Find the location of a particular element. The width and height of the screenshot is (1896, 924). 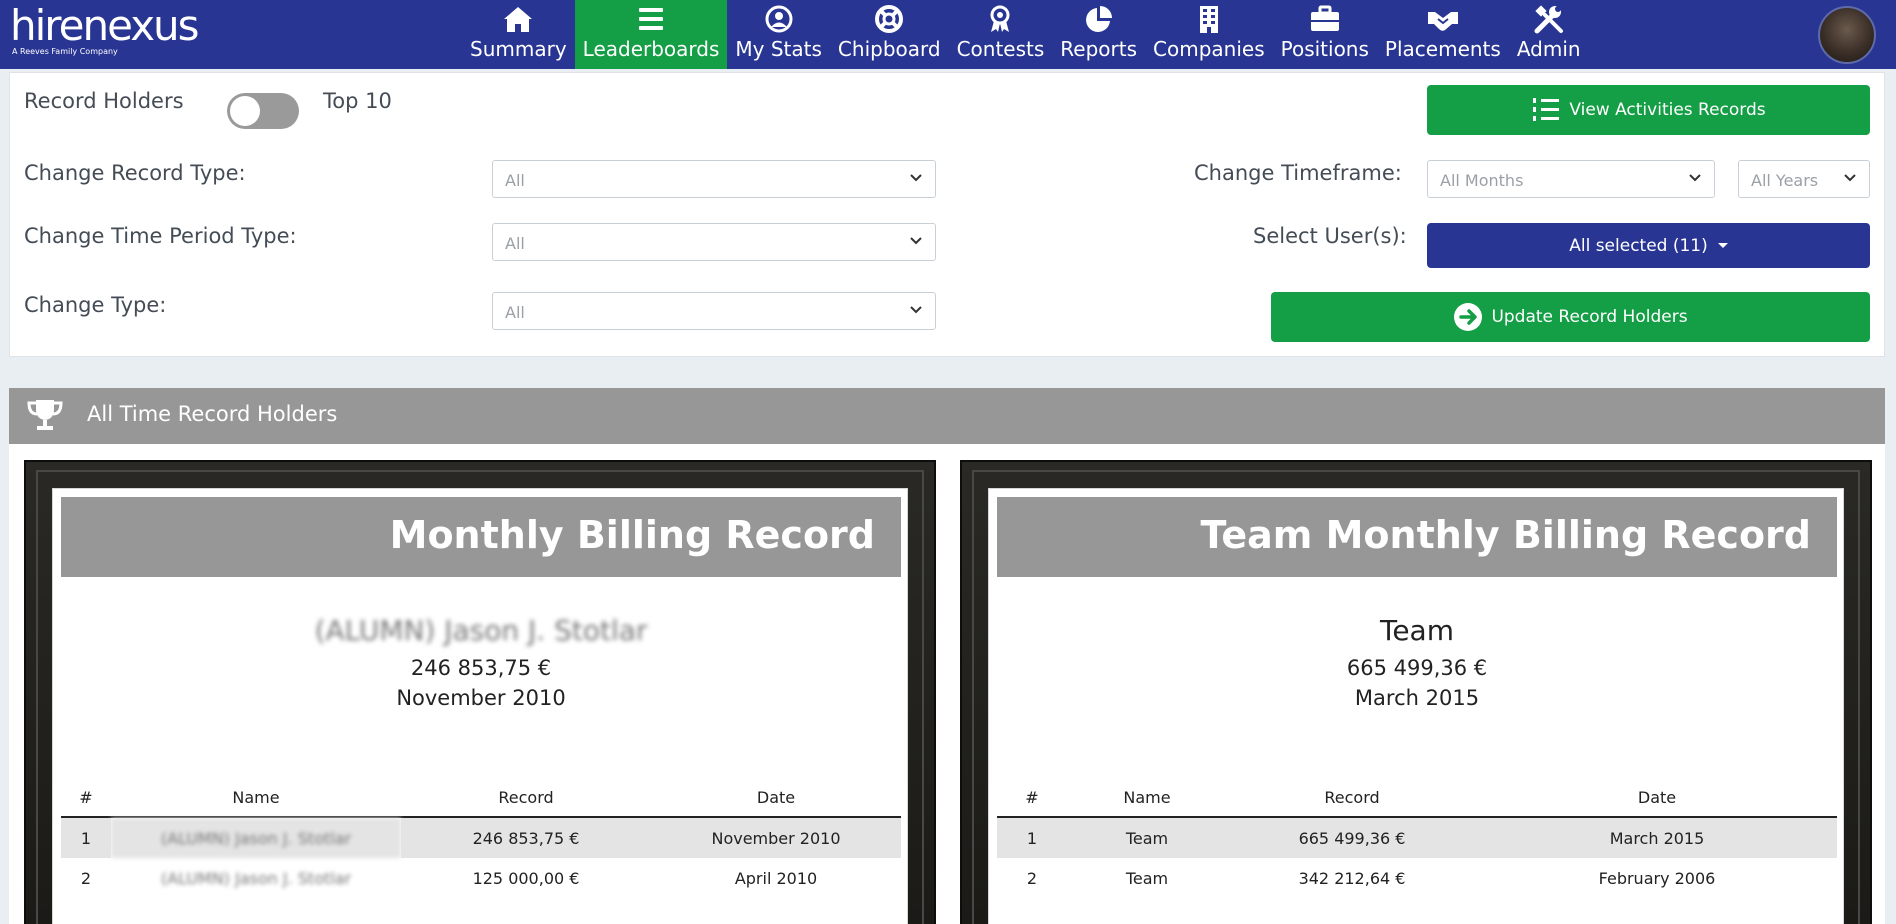

change-time-period-type-label: Change Time Period Type: is located at coordinates (160, 236).